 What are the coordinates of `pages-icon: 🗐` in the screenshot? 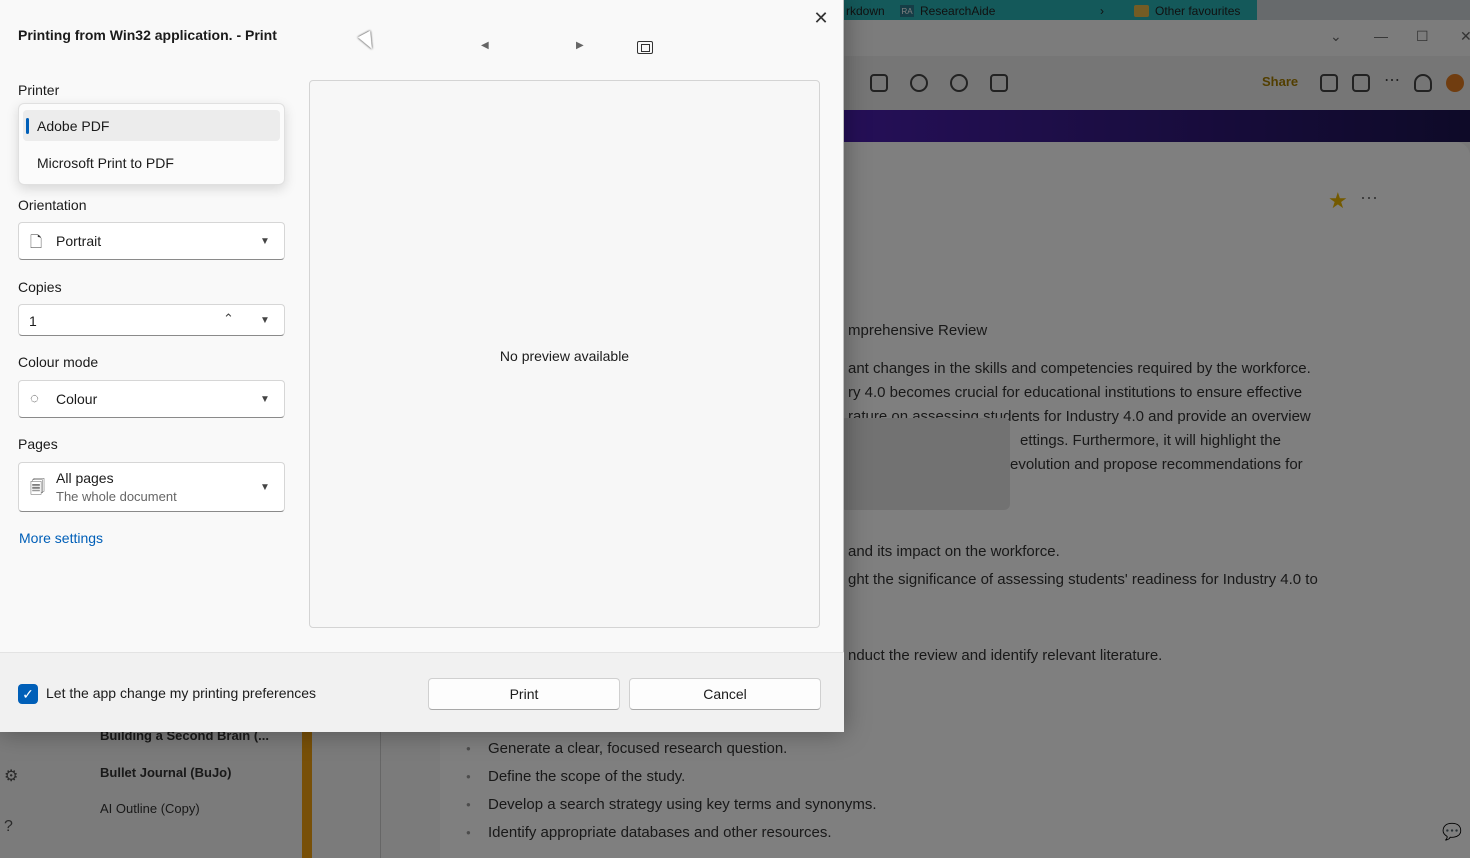 It's located at (37, 487).